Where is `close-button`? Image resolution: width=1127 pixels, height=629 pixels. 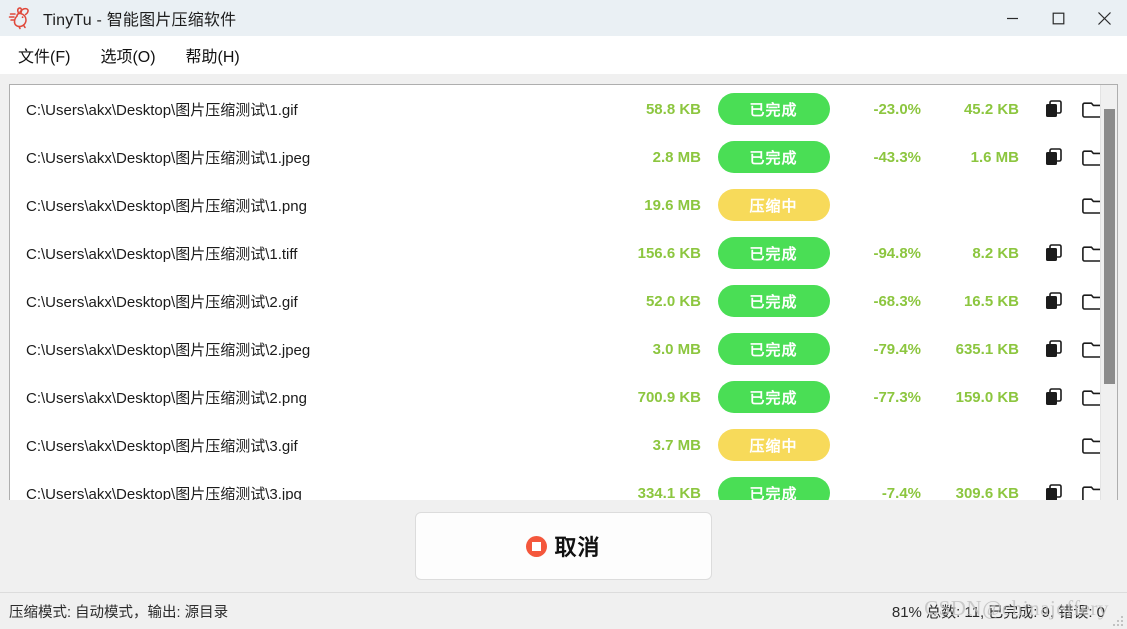 close-button is located at coordinates (1104, 18).